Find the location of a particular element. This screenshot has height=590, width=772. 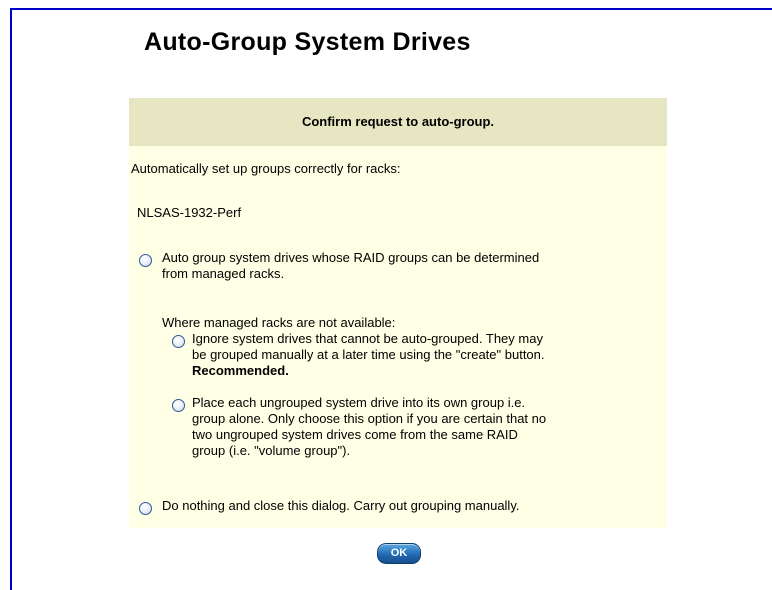

recommended-label: Recommended. is located at coordinates (240, 370).